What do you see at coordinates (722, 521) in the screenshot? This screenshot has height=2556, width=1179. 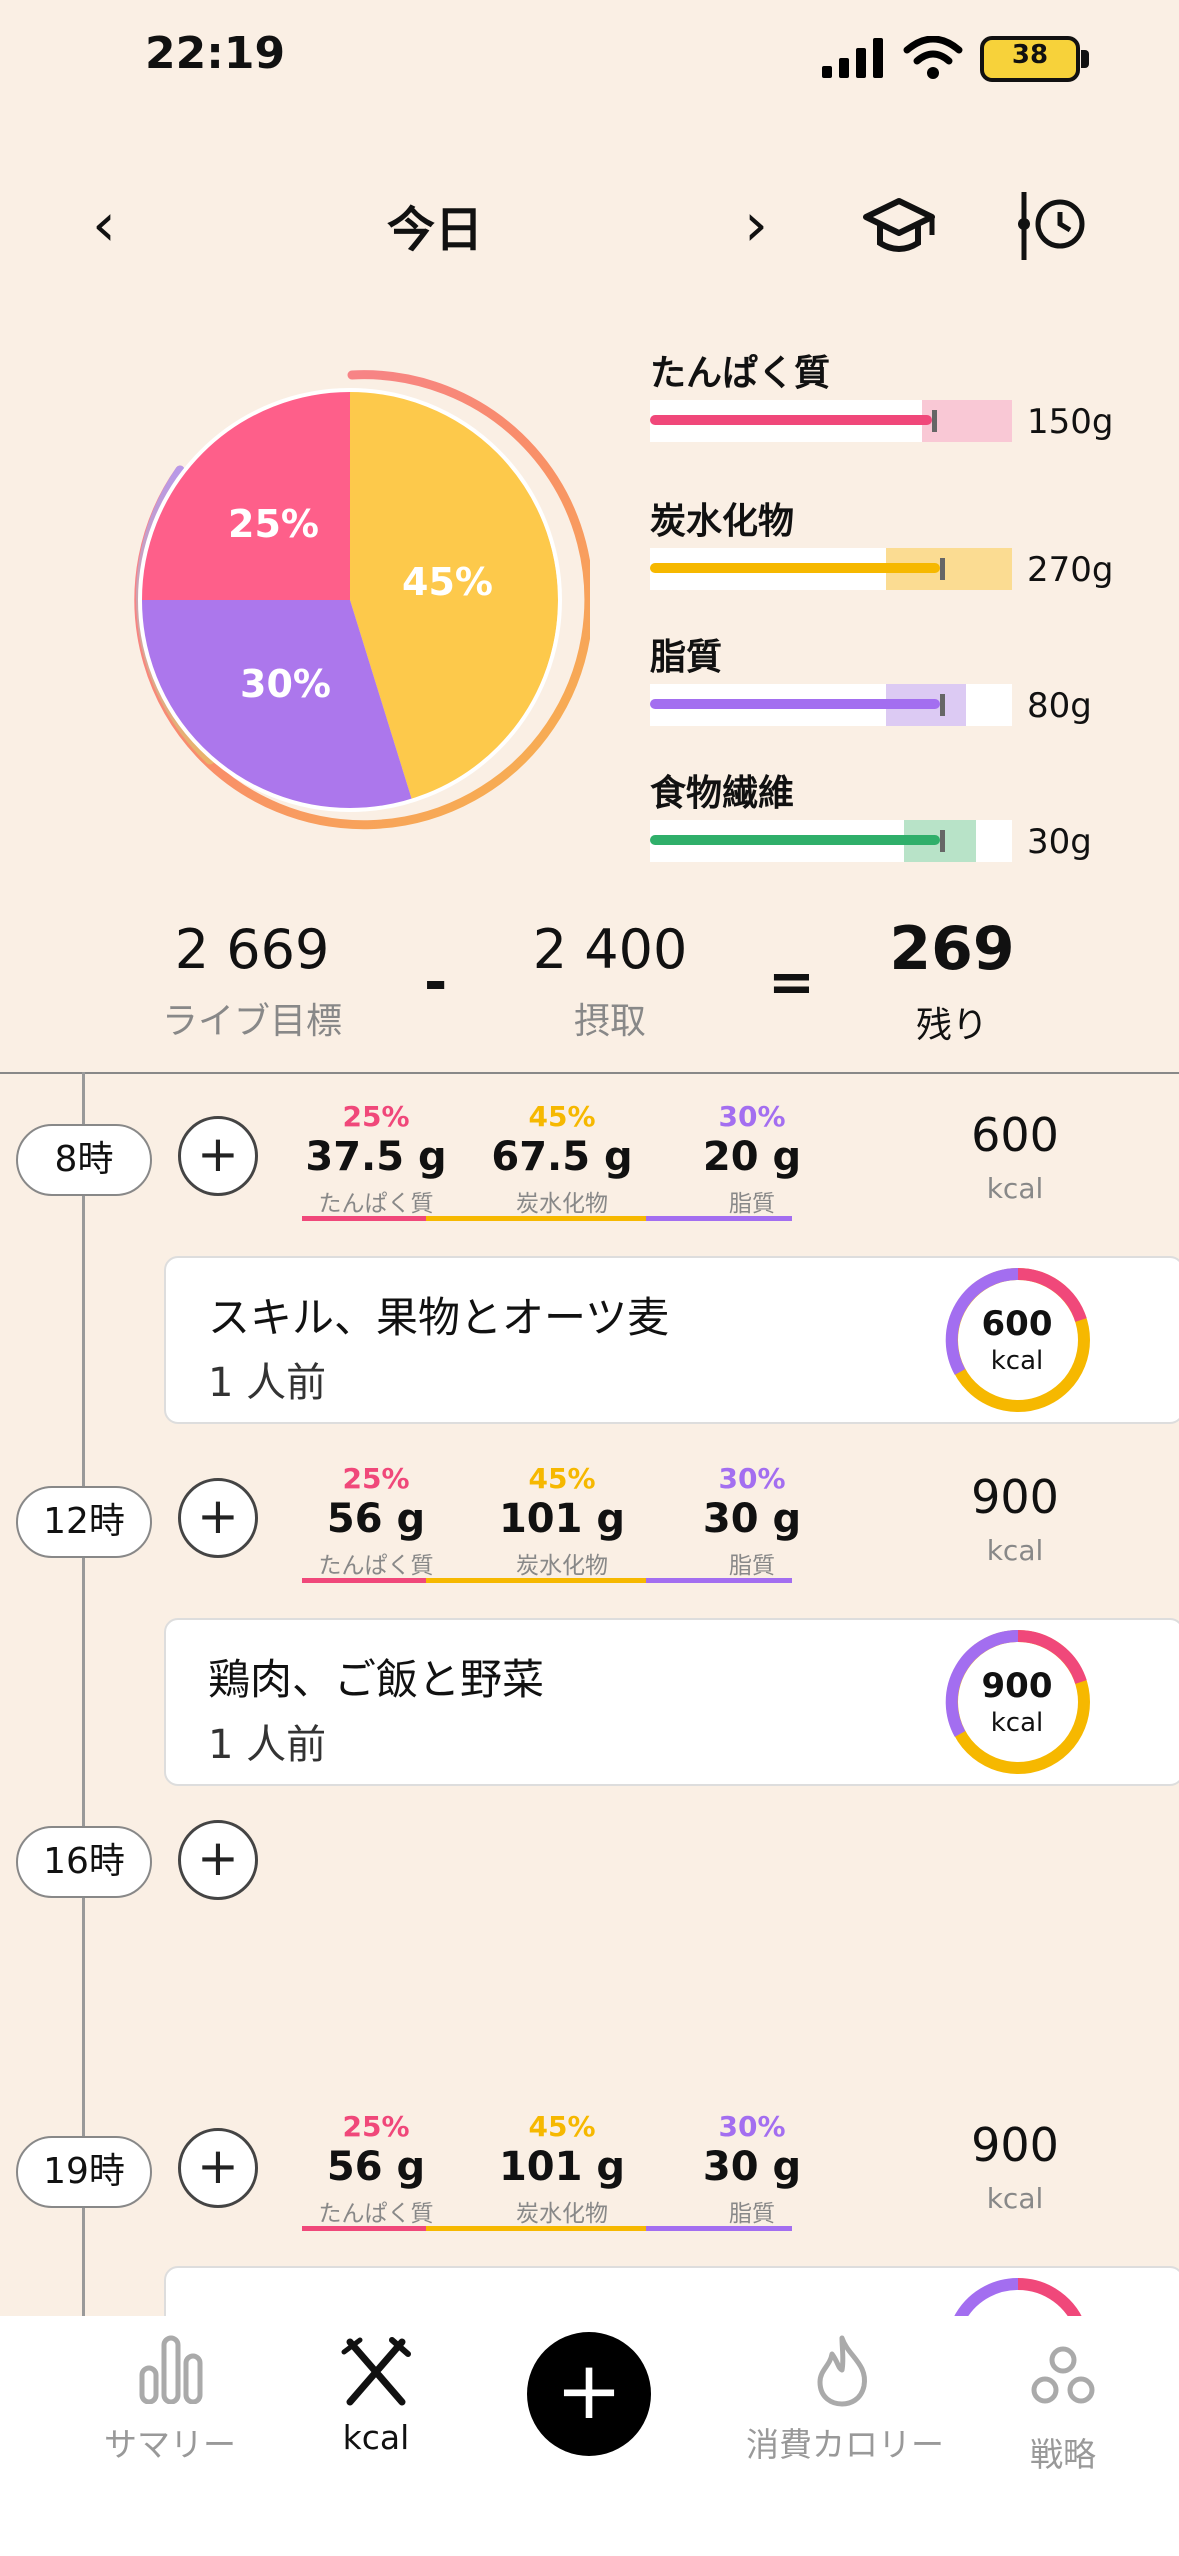 I see `macro-label-carbs: 炭水化物` at bounding box center [722, 521].